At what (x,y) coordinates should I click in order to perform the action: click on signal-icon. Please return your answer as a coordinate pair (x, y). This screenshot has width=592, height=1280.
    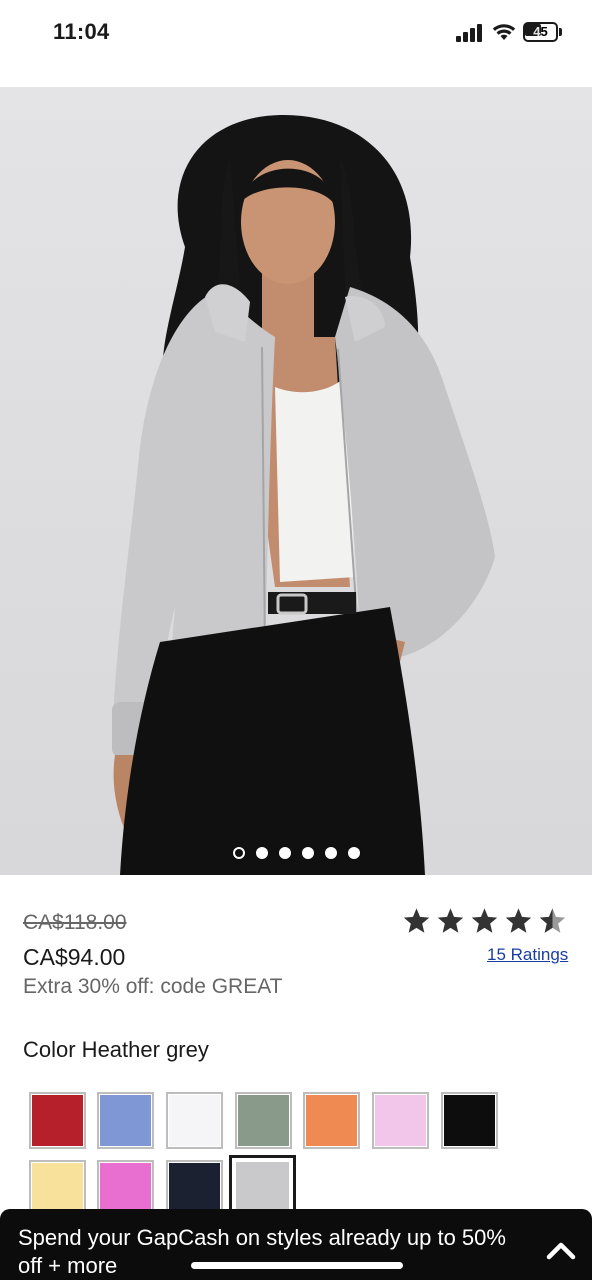
    Looking at the image, I should click on (469, 33).